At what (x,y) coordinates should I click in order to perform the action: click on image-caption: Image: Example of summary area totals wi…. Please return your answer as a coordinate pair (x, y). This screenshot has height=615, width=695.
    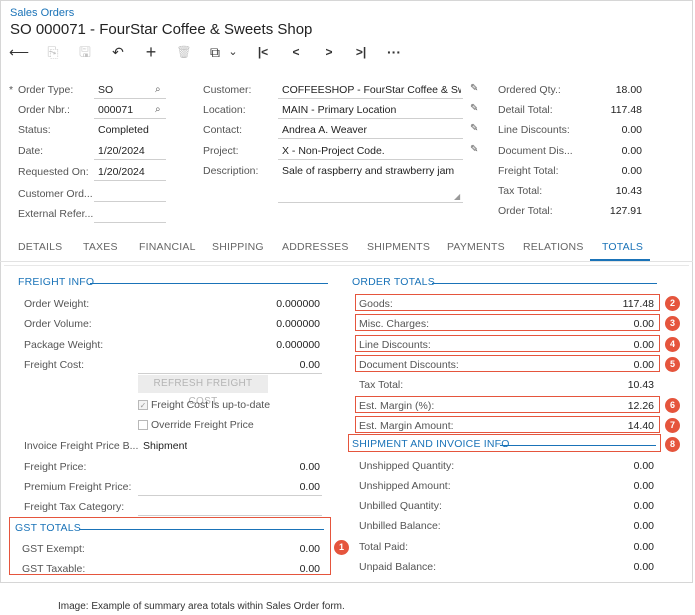
    Looking at the image, I should click on (201, 606).